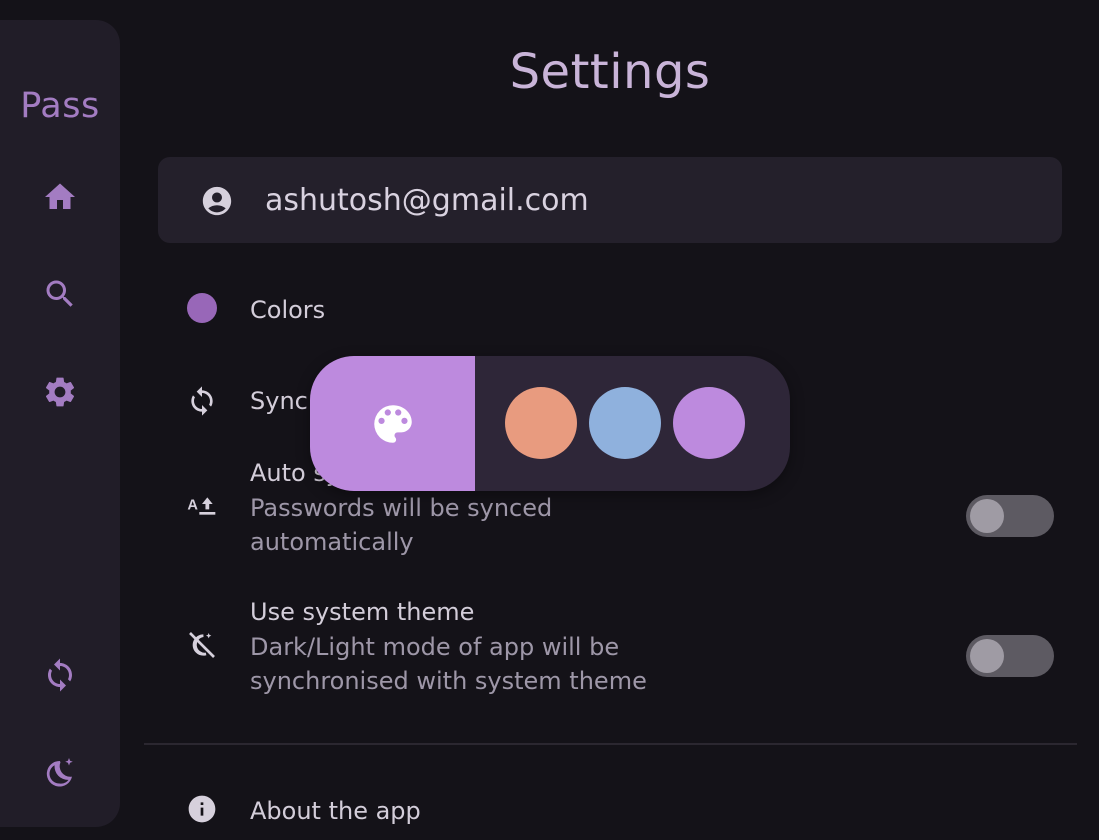 Image resolution: width=1099 pixels, height=840 pixels. I want to click on system-theme-toggle, so click(1010, 656).